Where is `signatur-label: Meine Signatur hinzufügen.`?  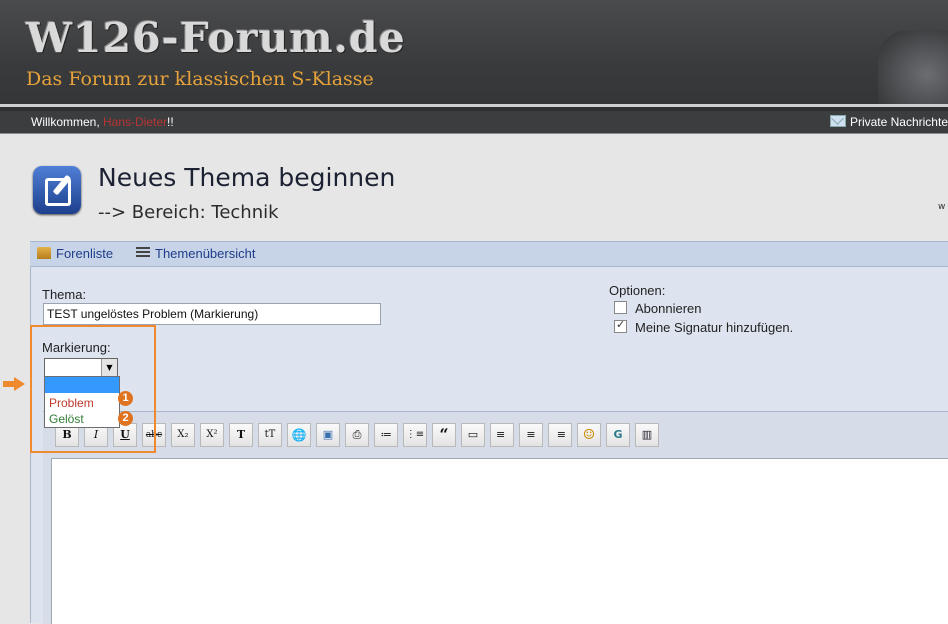
signatur-label: Meine Signatur hinzufügen. is located at coordinates (714, 327).